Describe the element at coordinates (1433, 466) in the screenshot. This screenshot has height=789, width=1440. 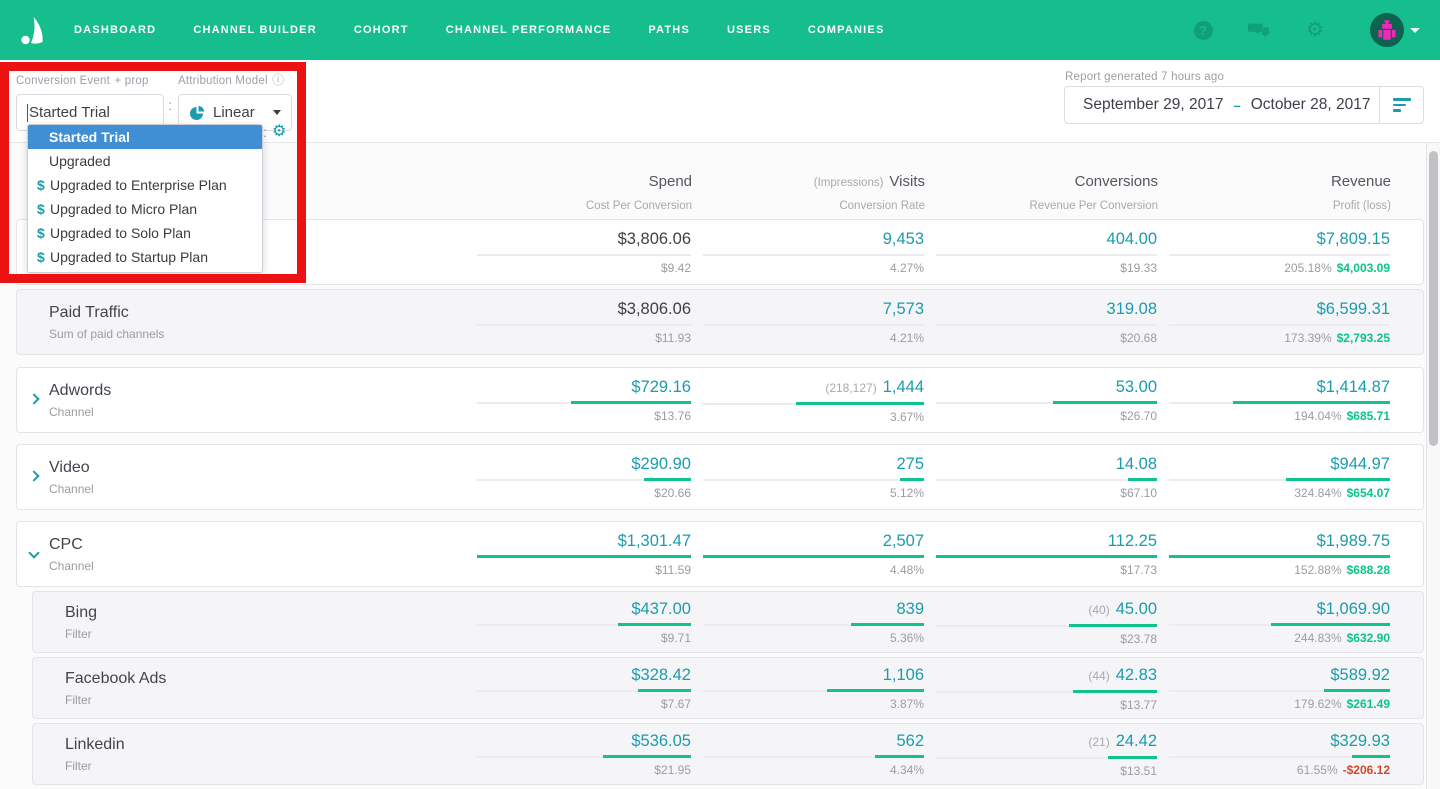
I see `vertical-scrollbar` at that location.